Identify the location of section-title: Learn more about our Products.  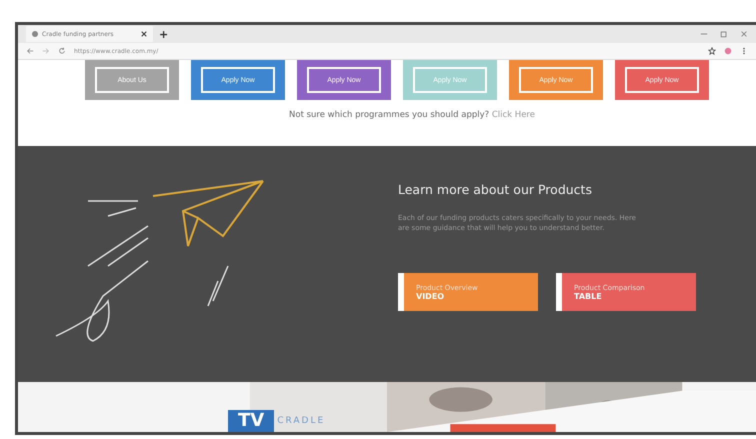
(495, 189).